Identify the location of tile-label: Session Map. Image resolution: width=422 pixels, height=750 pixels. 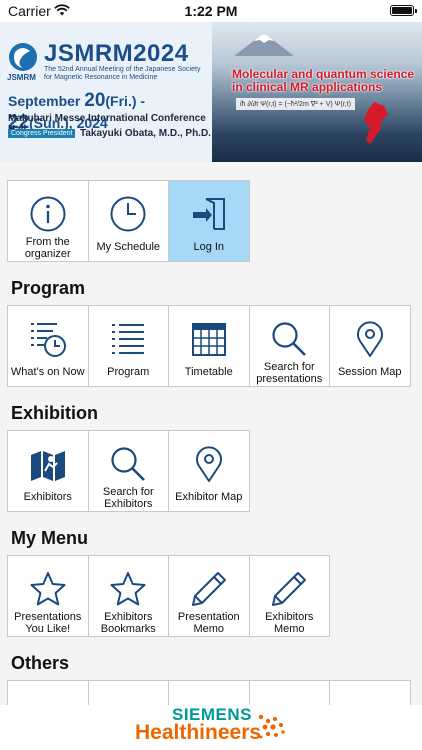
(369, 372).